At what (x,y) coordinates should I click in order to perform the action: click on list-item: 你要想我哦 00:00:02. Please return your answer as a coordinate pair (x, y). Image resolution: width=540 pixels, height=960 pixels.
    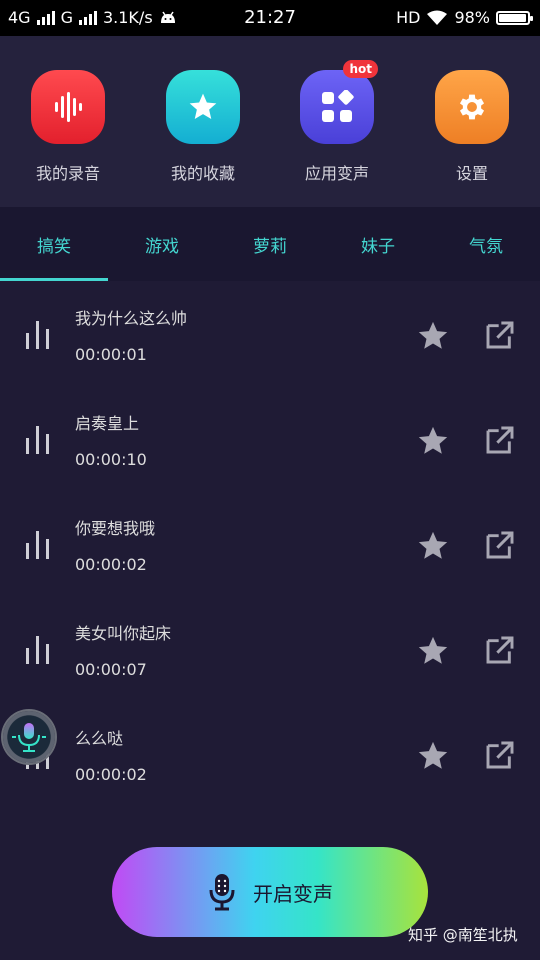
    Looking at the image, I should click on (270, 543).